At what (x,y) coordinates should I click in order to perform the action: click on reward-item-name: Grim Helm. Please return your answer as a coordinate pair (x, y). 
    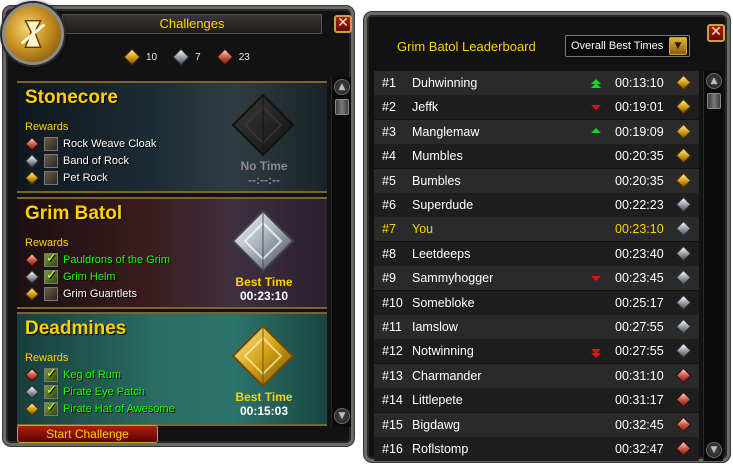
    Looking at the image, I should click on (89, 276).